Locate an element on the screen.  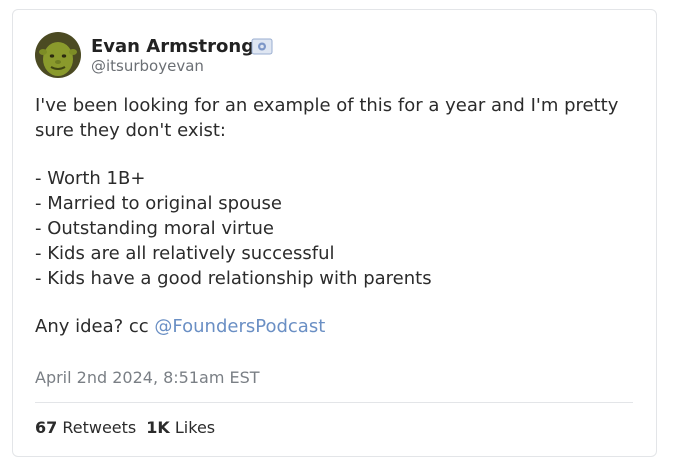
engagement-stats: 67 Retweets 1K Likes is located at coordinates (125, 427).